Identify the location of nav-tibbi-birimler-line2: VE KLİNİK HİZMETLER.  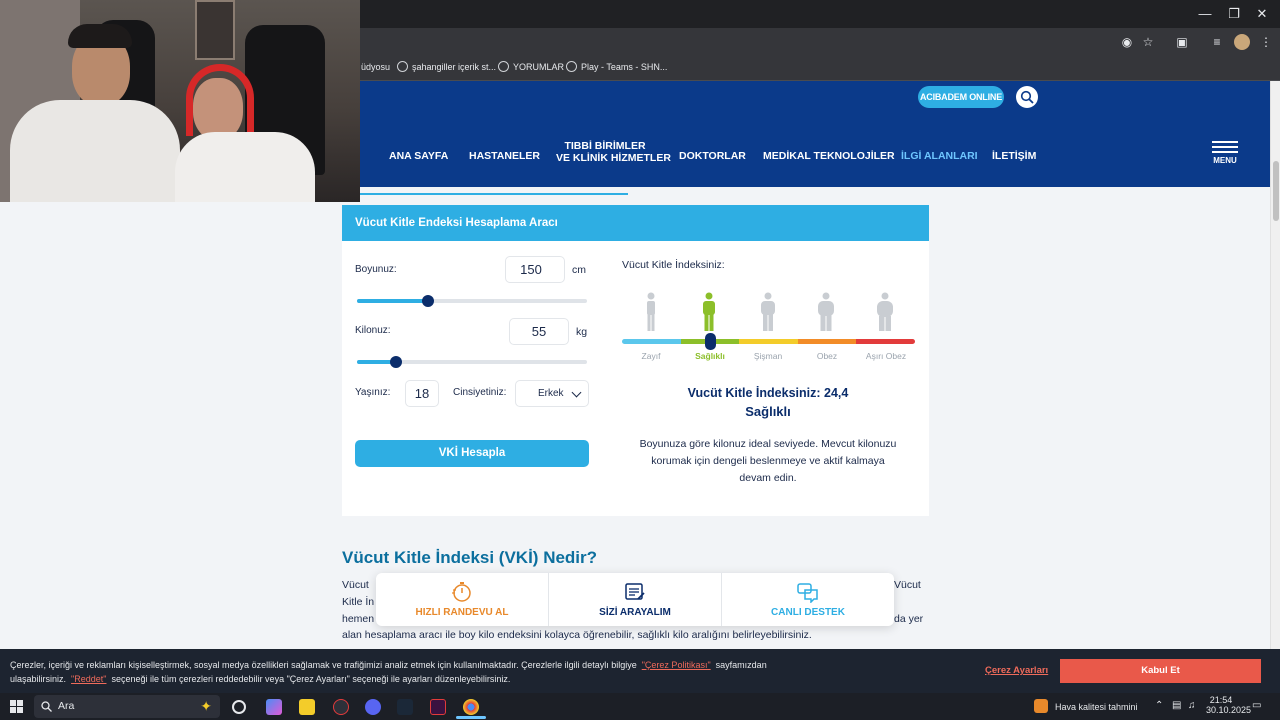
(613, 158).